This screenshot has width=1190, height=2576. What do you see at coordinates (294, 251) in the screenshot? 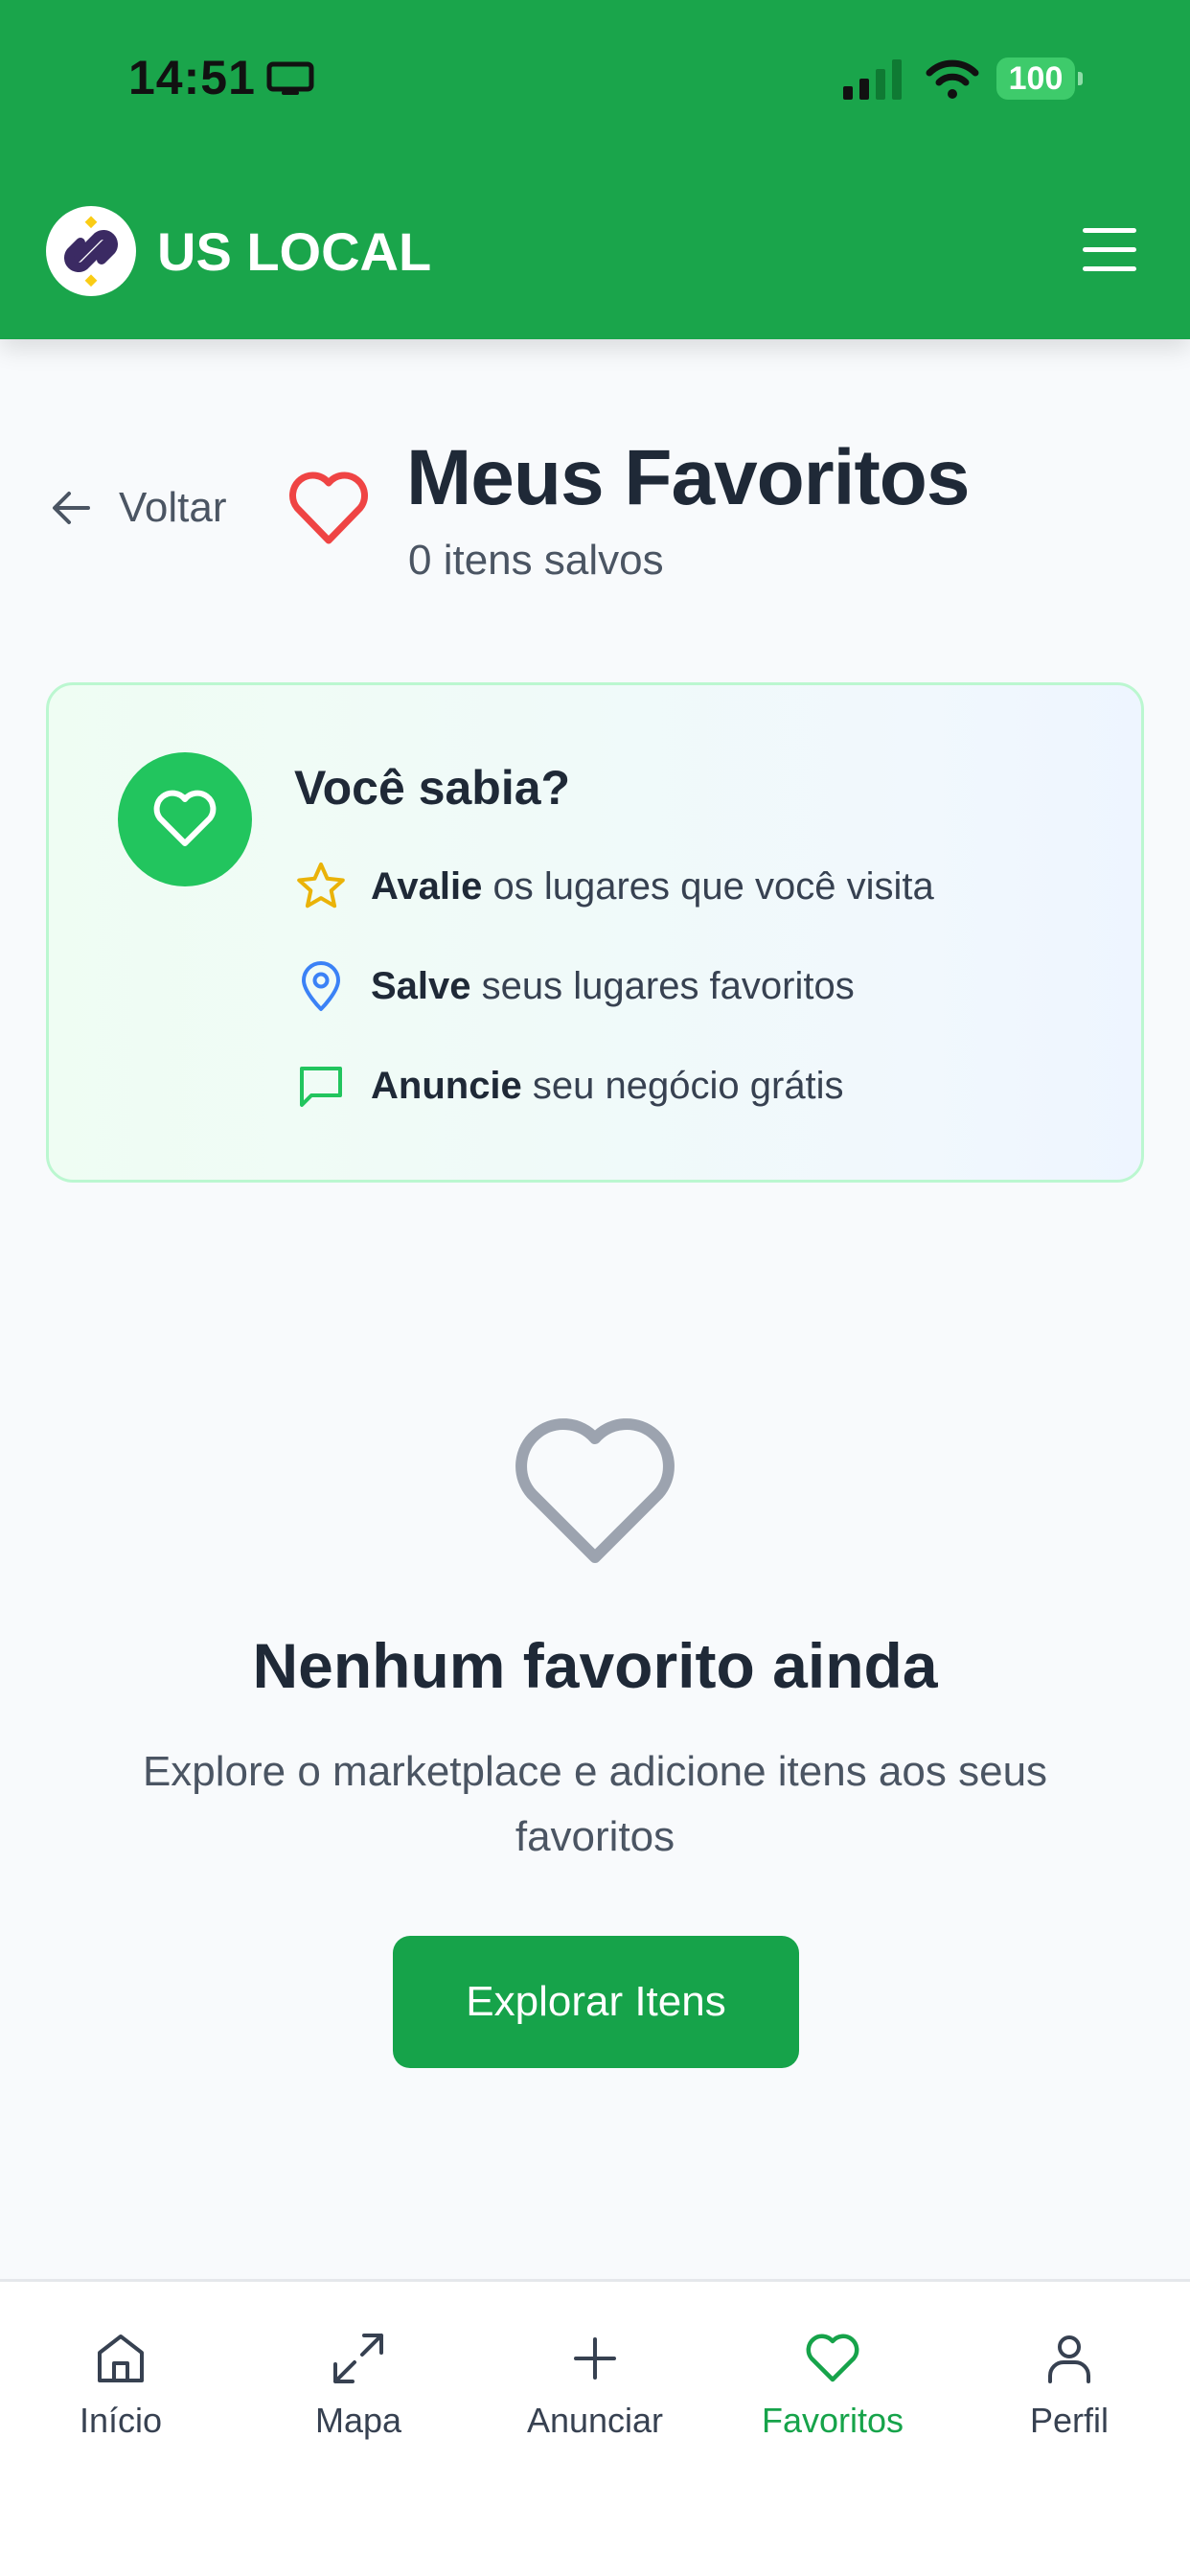
I see `brand-name: US LOCAL` at bounding box center [294, 251].